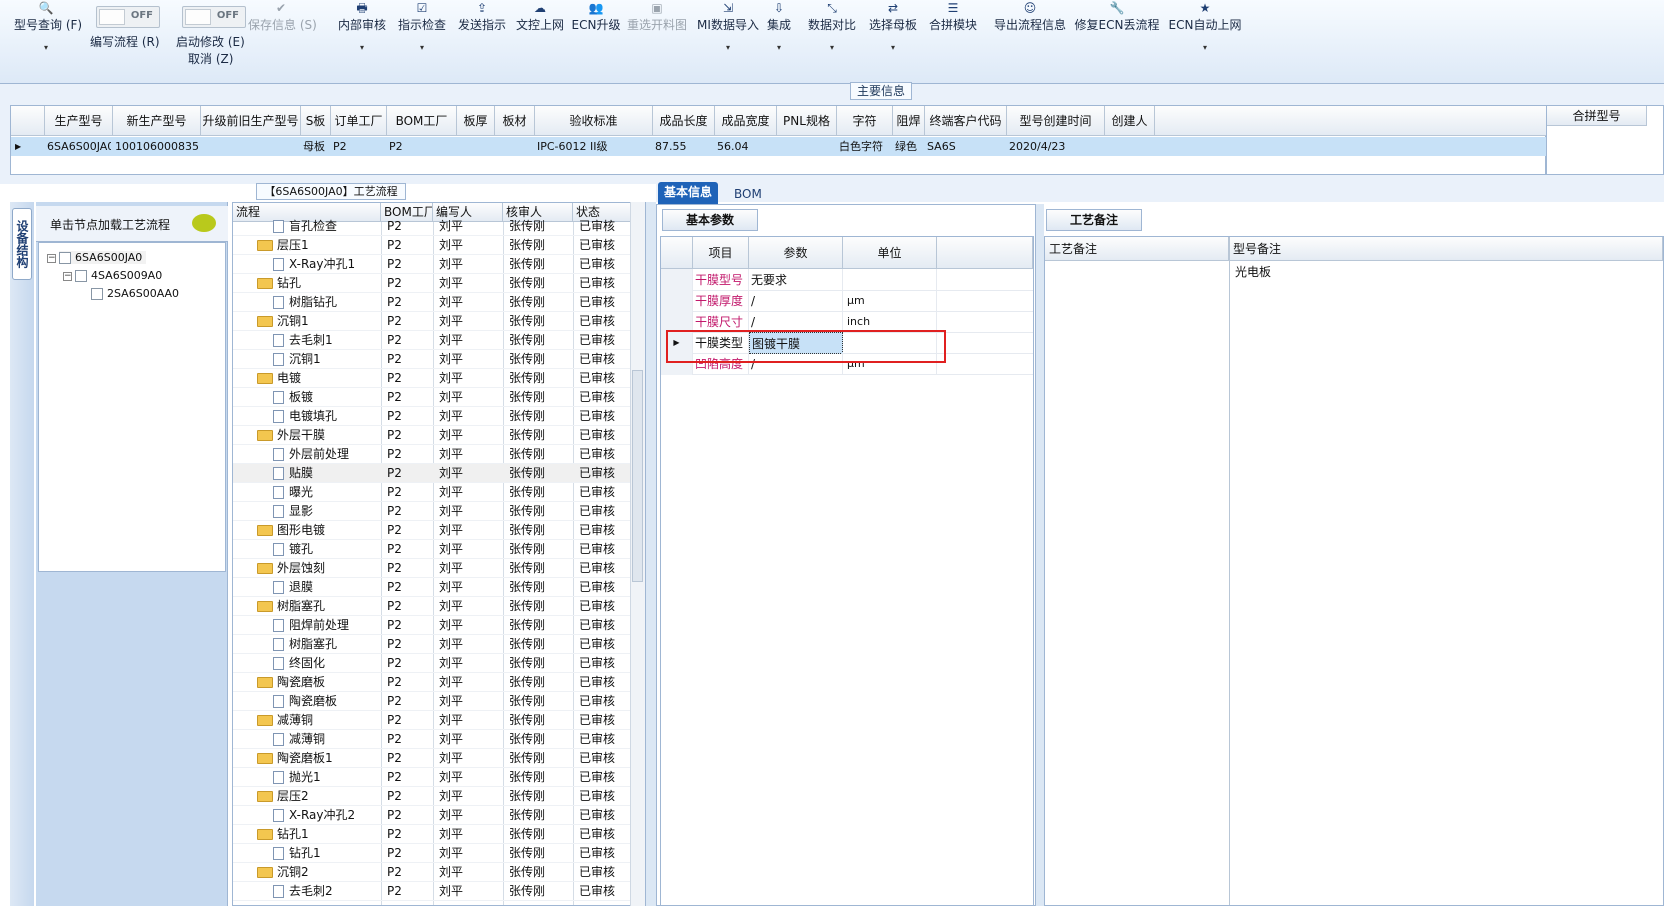  I want to click on cancel-button: 取消 (Z), so click(210, 58).